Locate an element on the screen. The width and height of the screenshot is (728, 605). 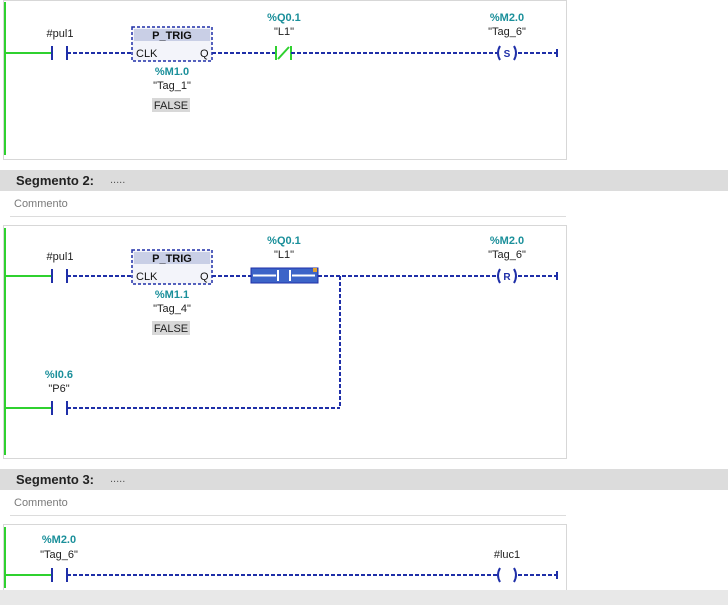
contact-l1-selected is located at coordinates (284, 275).